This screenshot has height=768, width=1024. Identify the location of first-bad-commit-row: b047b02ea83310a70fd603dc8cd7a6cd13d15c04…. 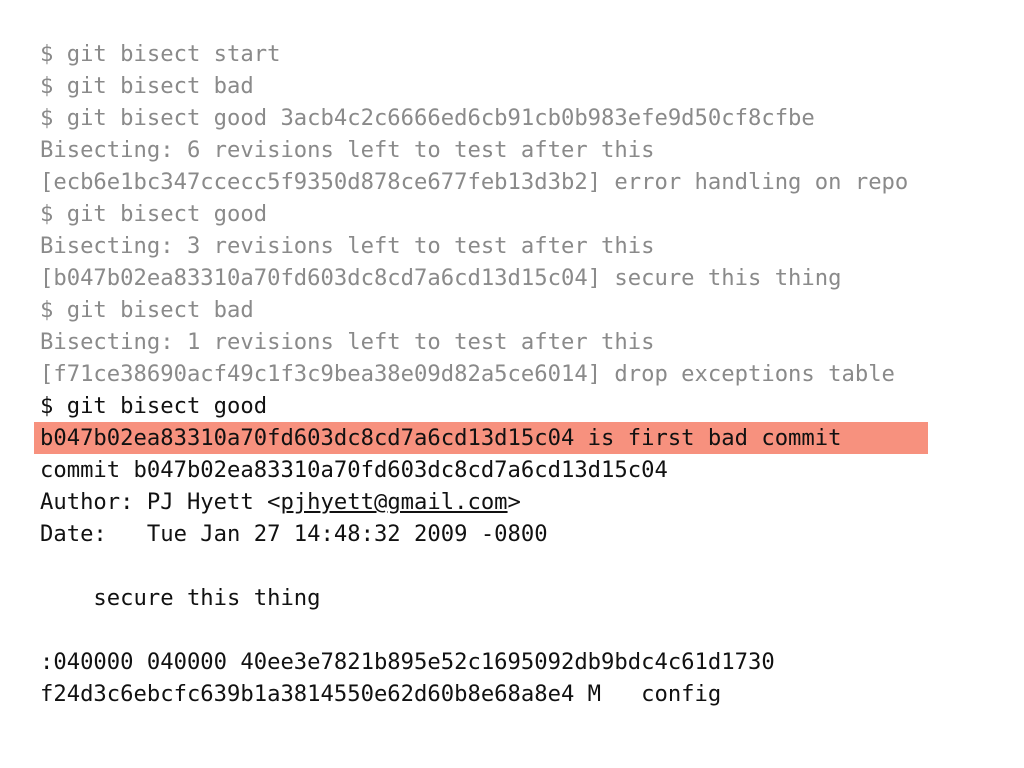
(517, 438).